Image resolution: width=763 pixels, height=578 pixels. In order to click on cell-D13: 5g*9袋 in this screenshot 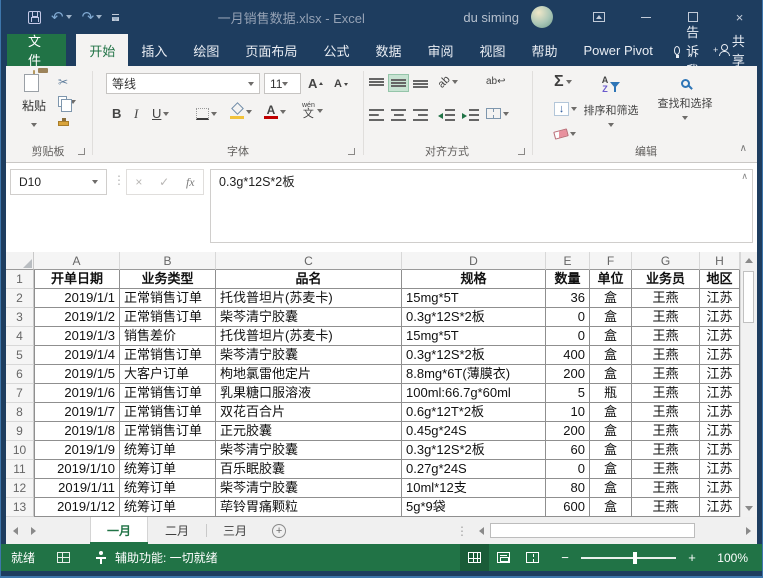, I will do `click(474, 507)`.